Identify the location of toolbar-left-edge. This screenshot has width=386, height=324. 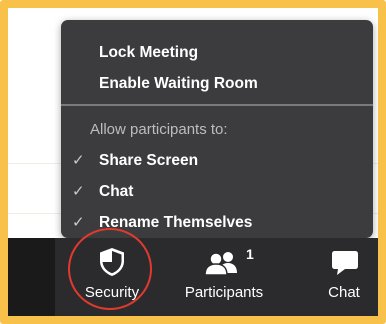
(31, 277).